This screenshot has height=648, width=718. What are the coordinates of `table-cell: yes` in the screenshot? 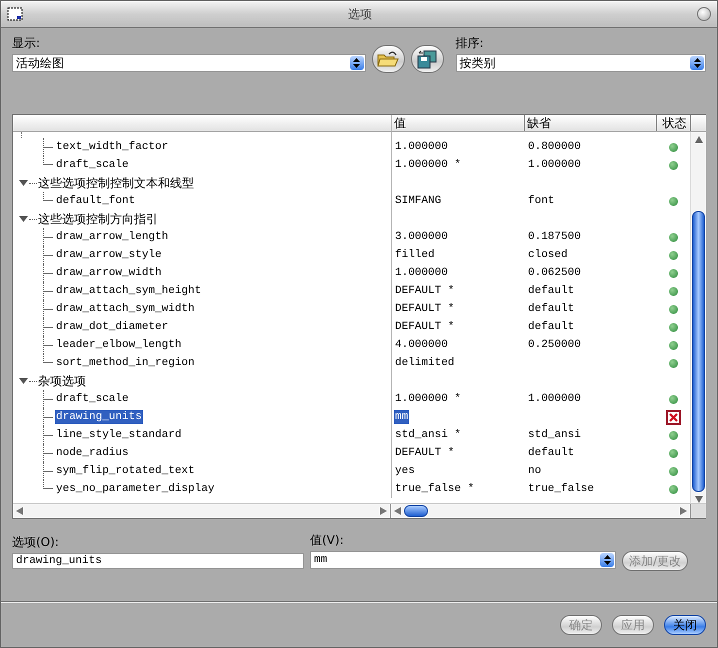 It's located at (405, 471).